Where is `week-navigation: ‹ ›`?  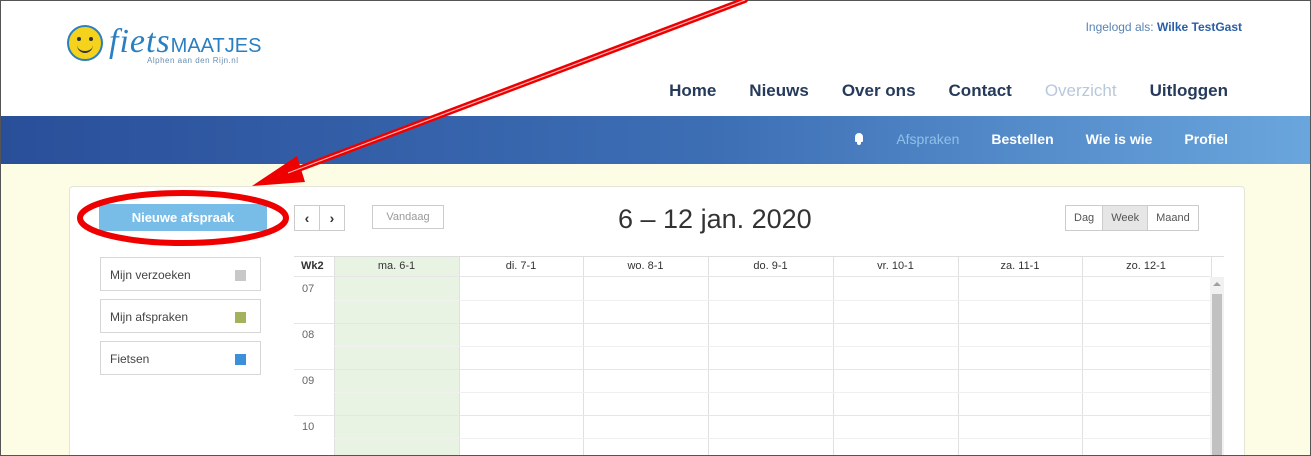 week-navigation: ‹ › is located at coordinates (319, 218).